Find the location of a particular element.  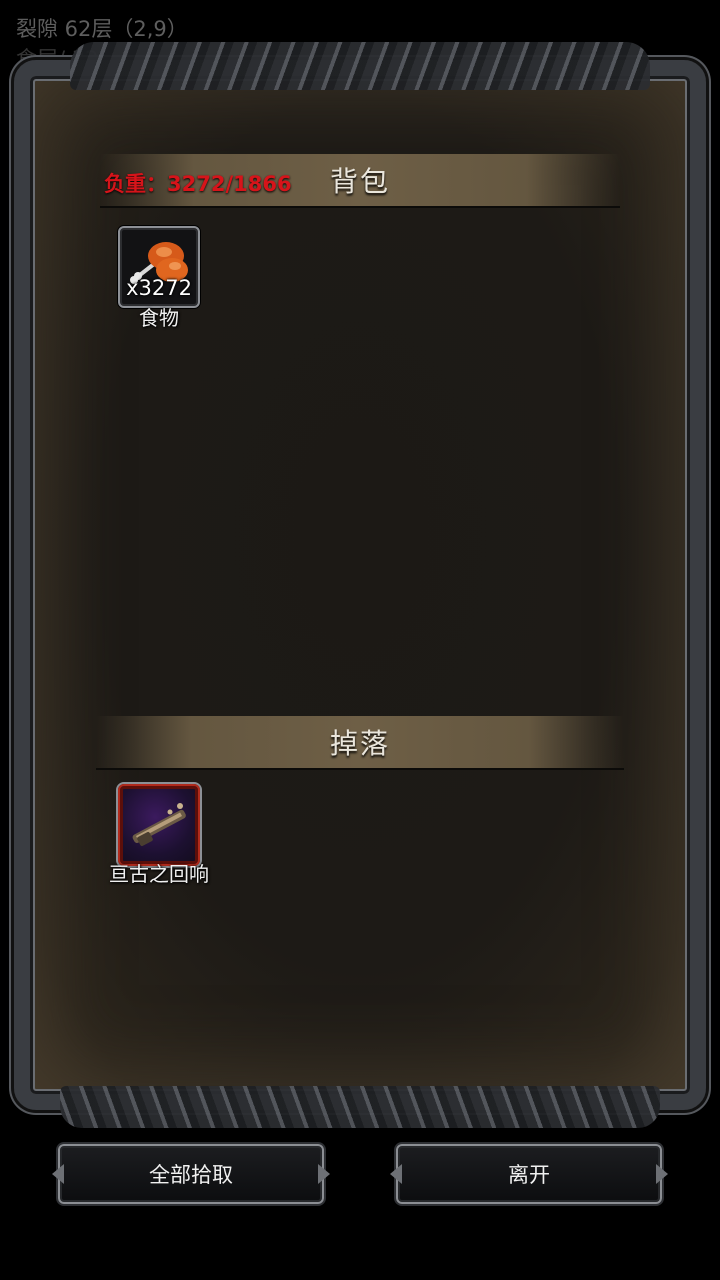

drops-title: 掉落 is located at coordinates (359, 743).